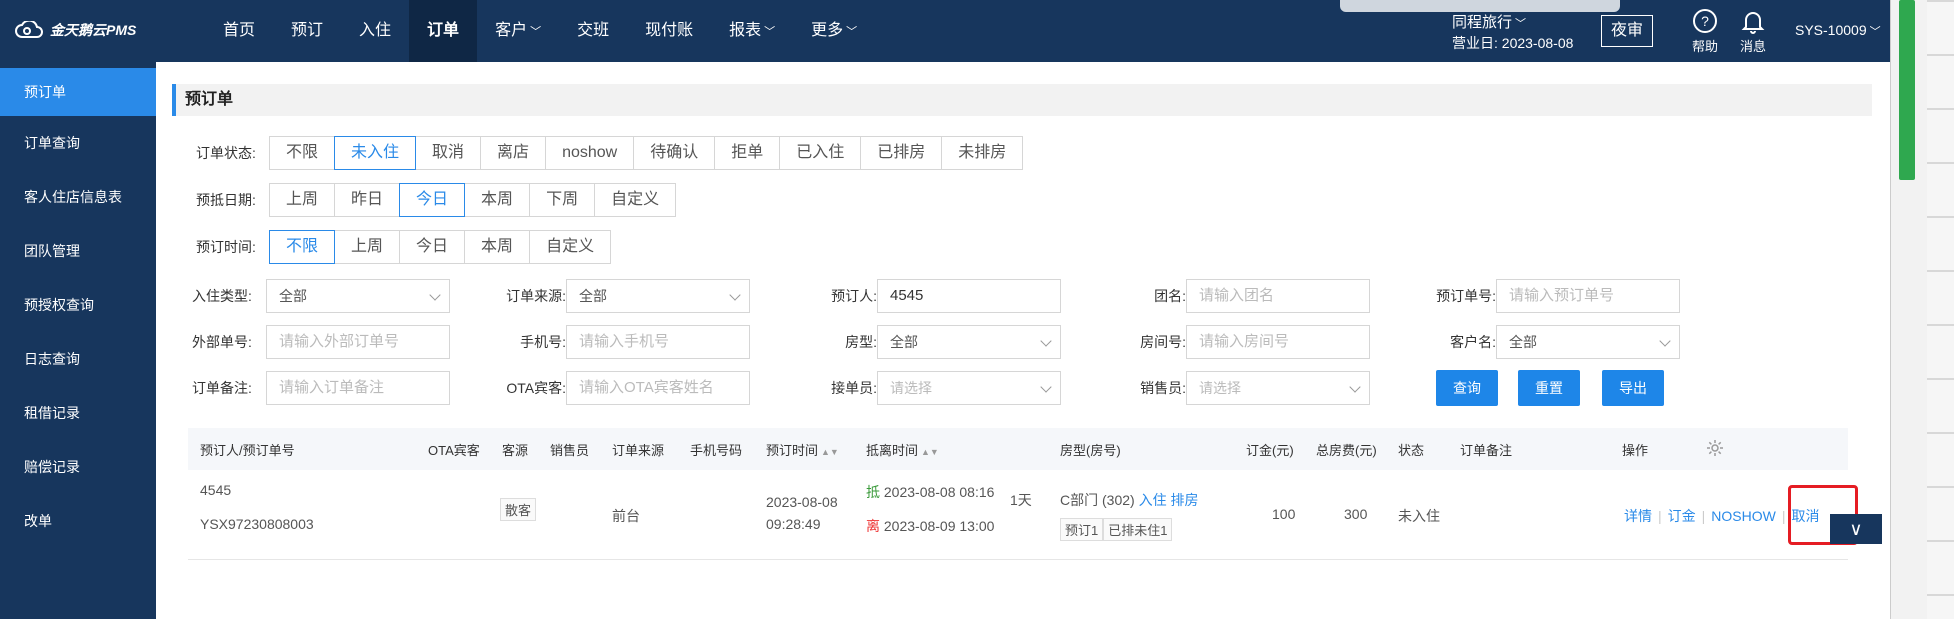 The image size is (1954, 619). Describe the element at coordinates (1467, 388) in the screenshot. I see `query-button: 查询` at that location.